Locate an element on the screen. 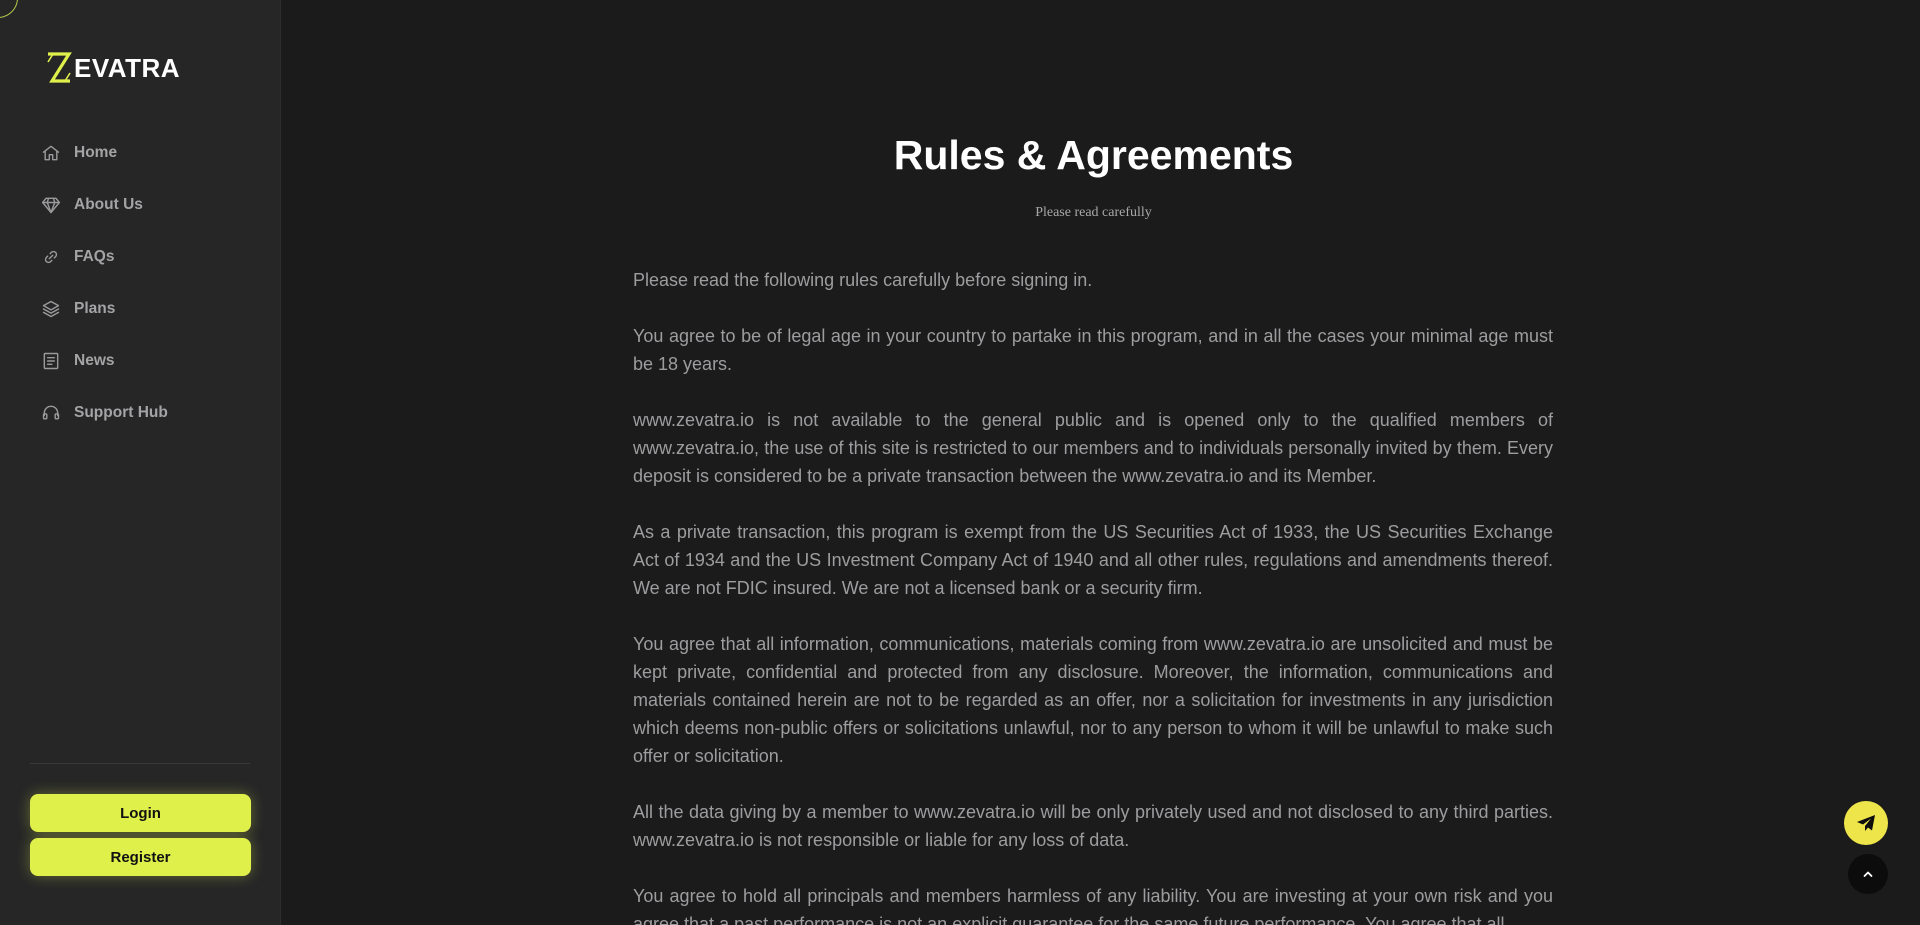 Image resolution: width=1920 pixels, height=925 pixels. page-title: Rules & Agreements is located at coordinates (1093, 155).